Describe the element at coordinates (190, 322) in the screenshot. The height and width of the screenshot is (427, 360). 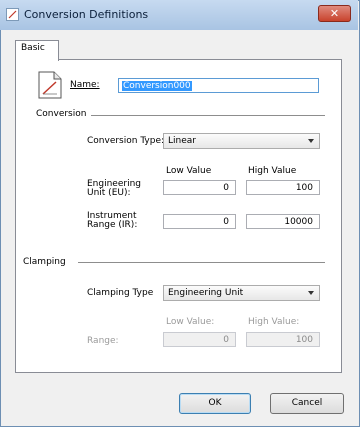
I see `clamping-low-header: Low Value:` at that location.